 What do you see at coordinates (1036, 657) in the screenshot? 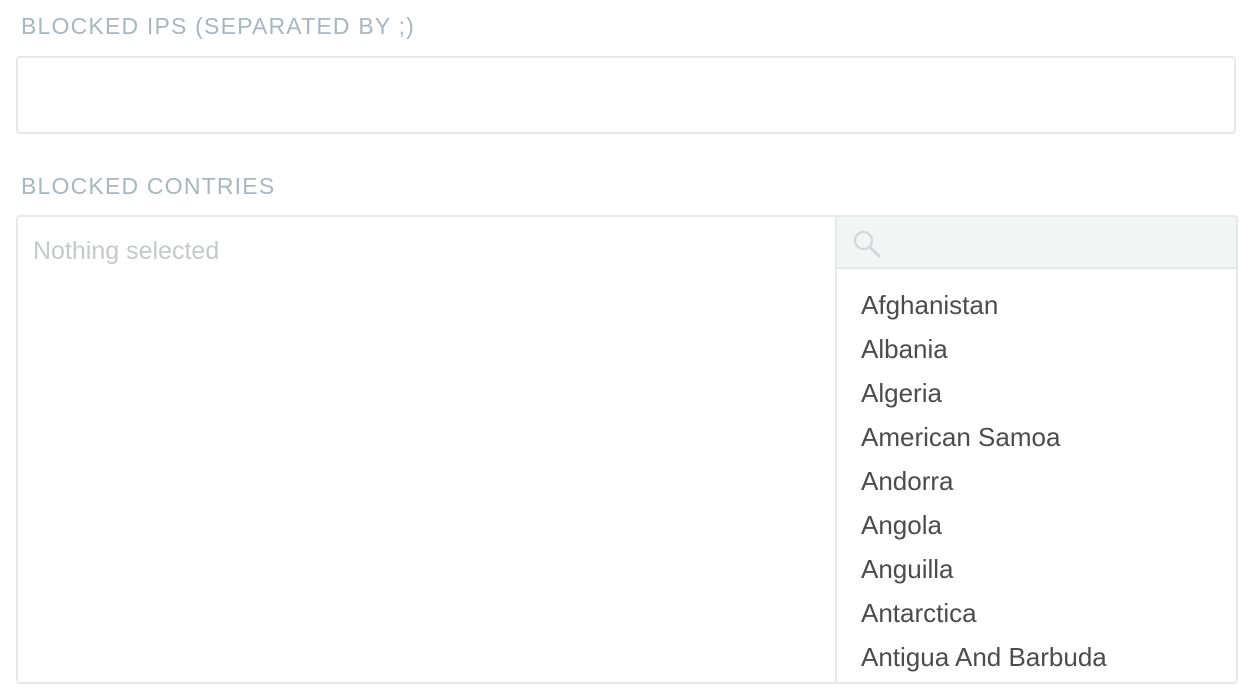
I see `country-option: Antigua And Barbuda` at bounding box center [1036, 657].